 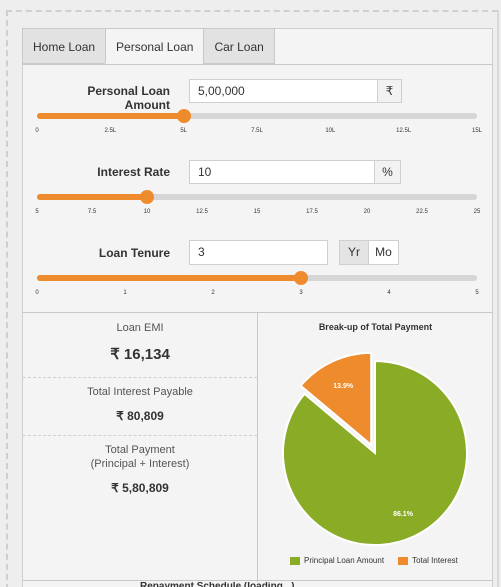 What do you see at coordinates (375, 327) in the screenshot?
I see `chart-title: Break-up of Total Payment` at bounding box center [375, 327].